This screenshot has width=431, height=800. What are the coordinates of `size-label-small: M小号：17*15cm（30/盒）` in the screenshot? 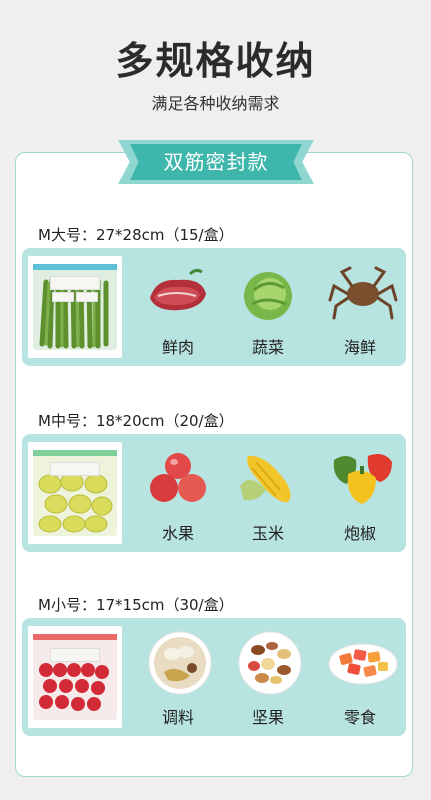 It's located at (136, 605).